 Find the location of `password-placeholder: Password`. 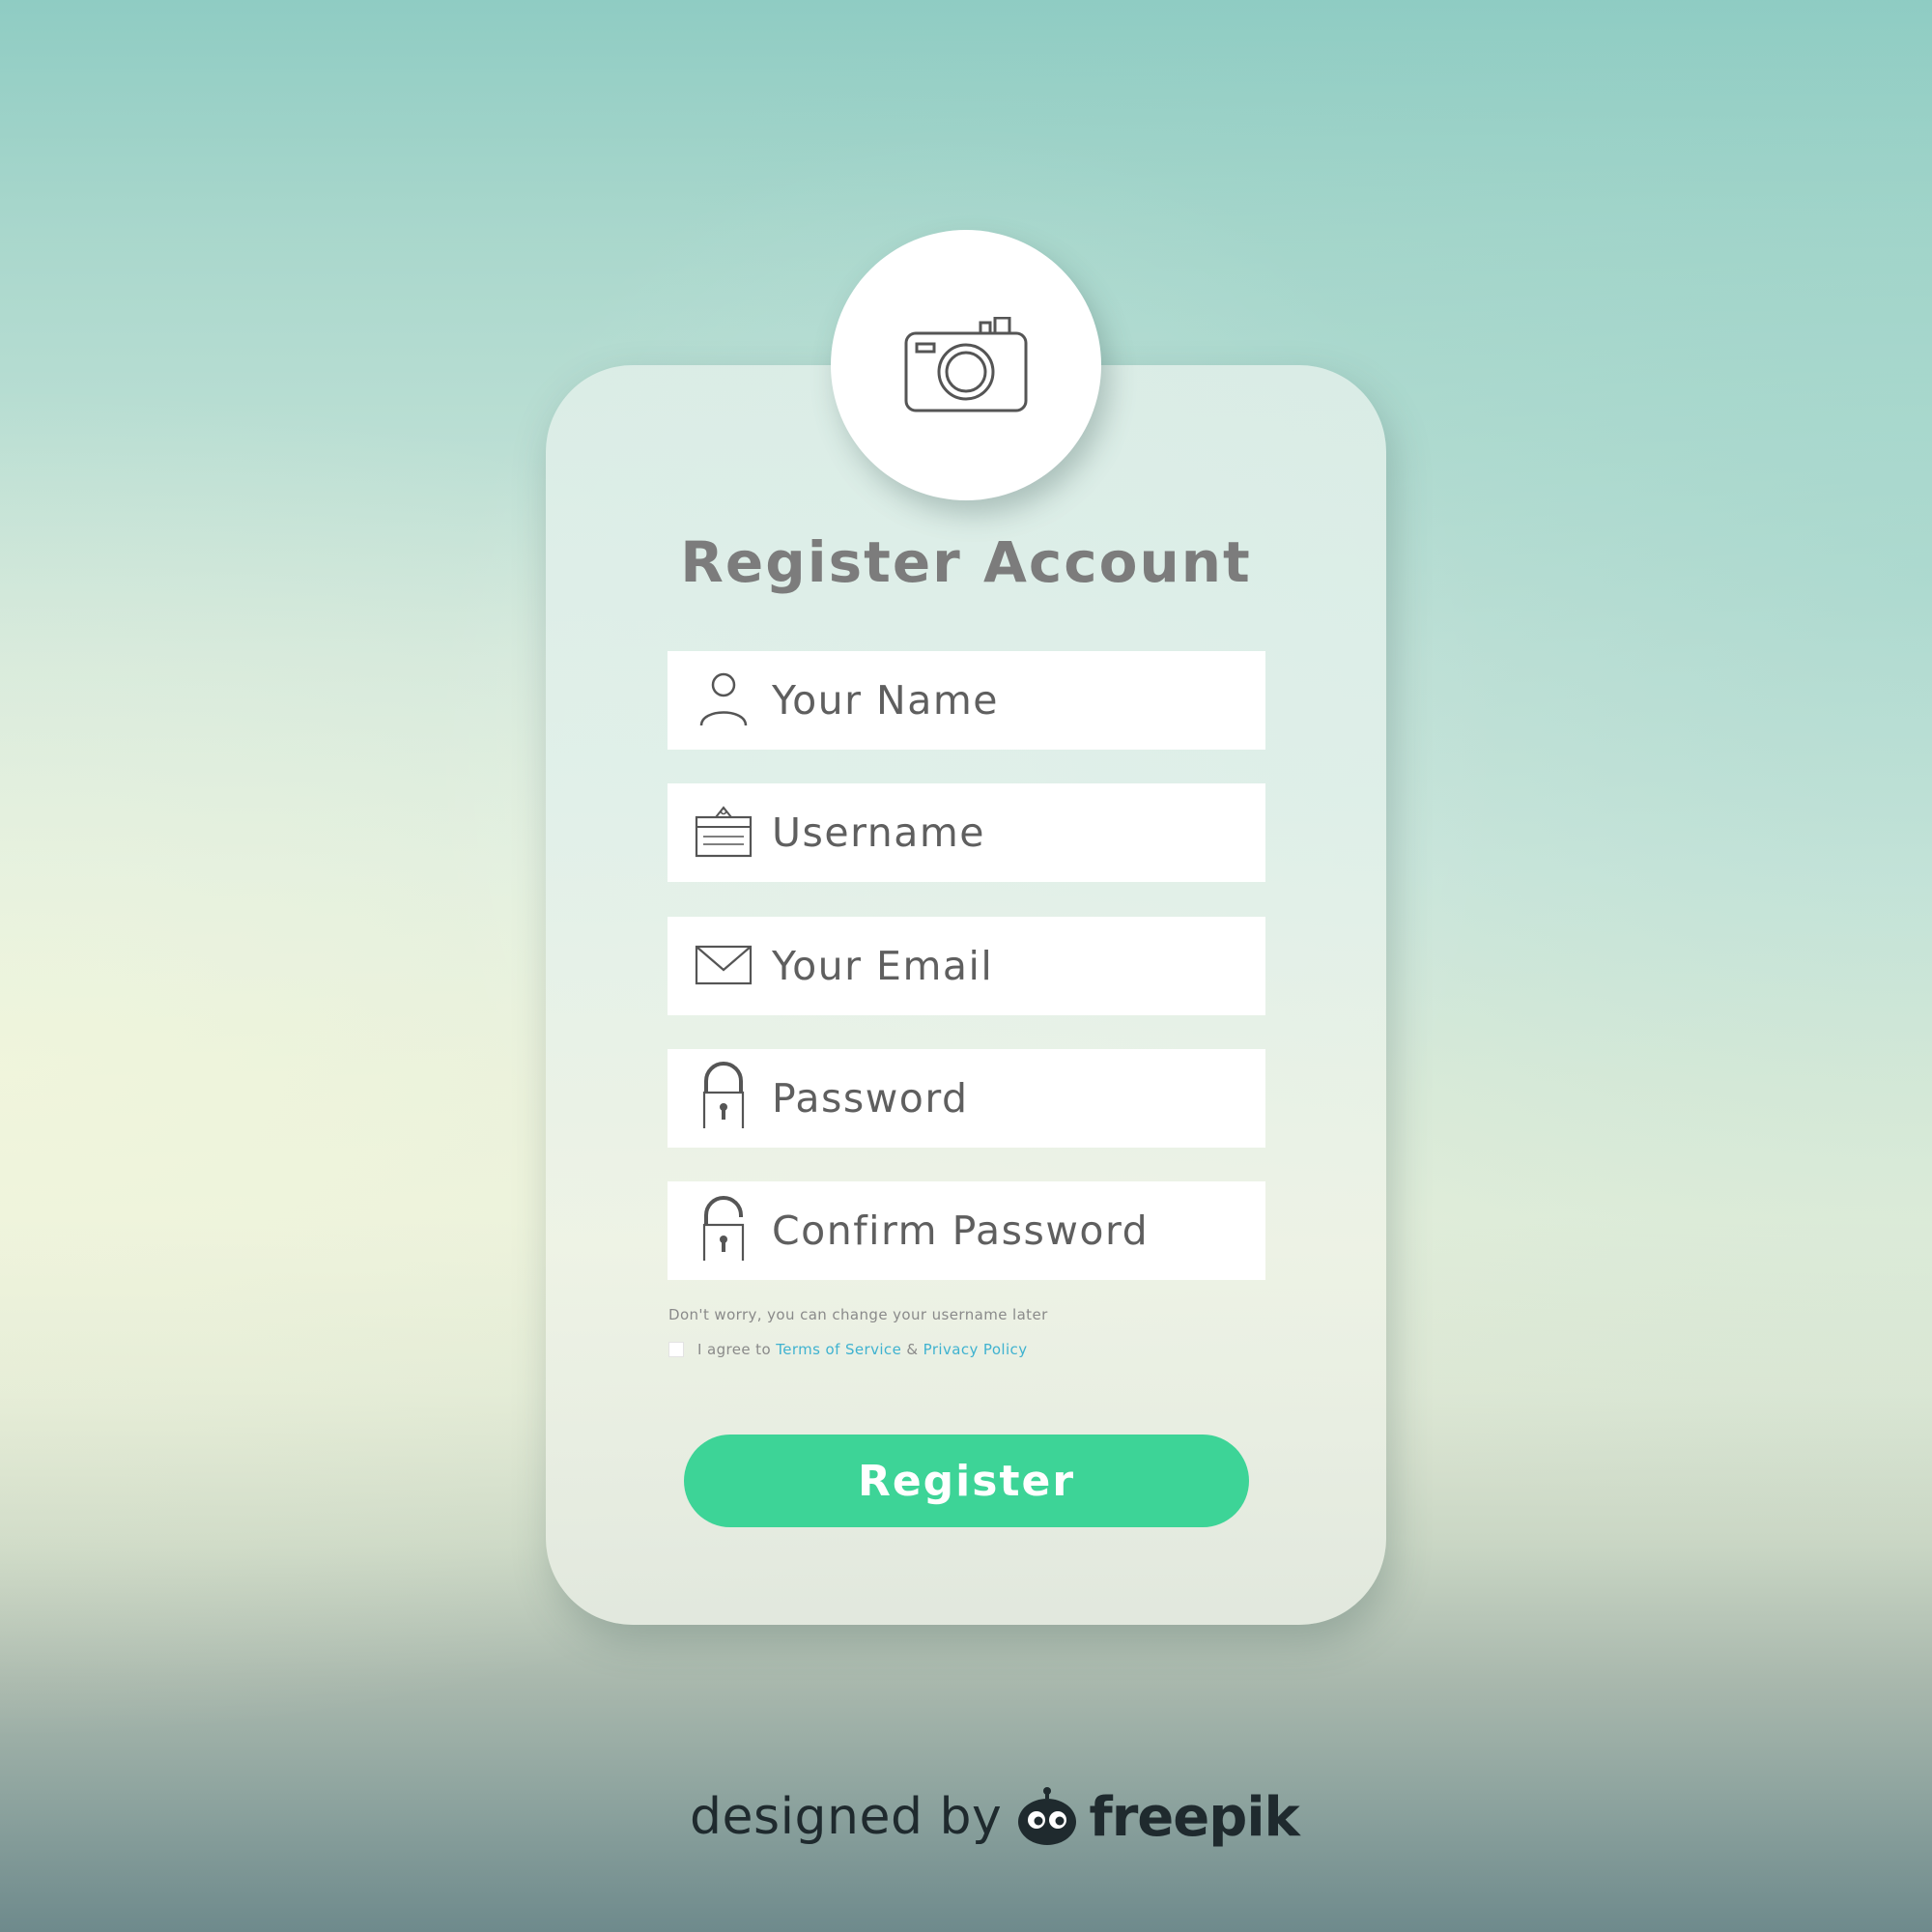

password-placeholder: Password is located at coordinates (870, 1098).